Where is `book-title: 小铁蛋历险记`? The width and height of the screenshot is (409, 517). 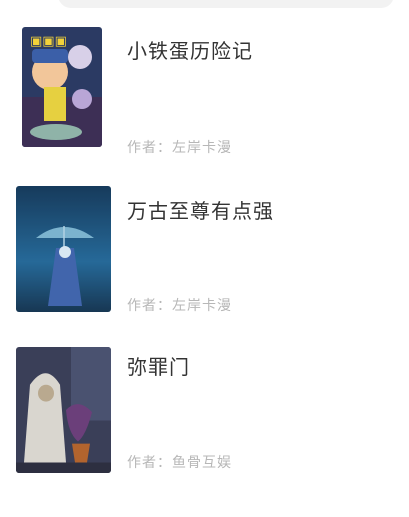
book-title: 小铁蛋历险记 is located at coordinates (190, 49).